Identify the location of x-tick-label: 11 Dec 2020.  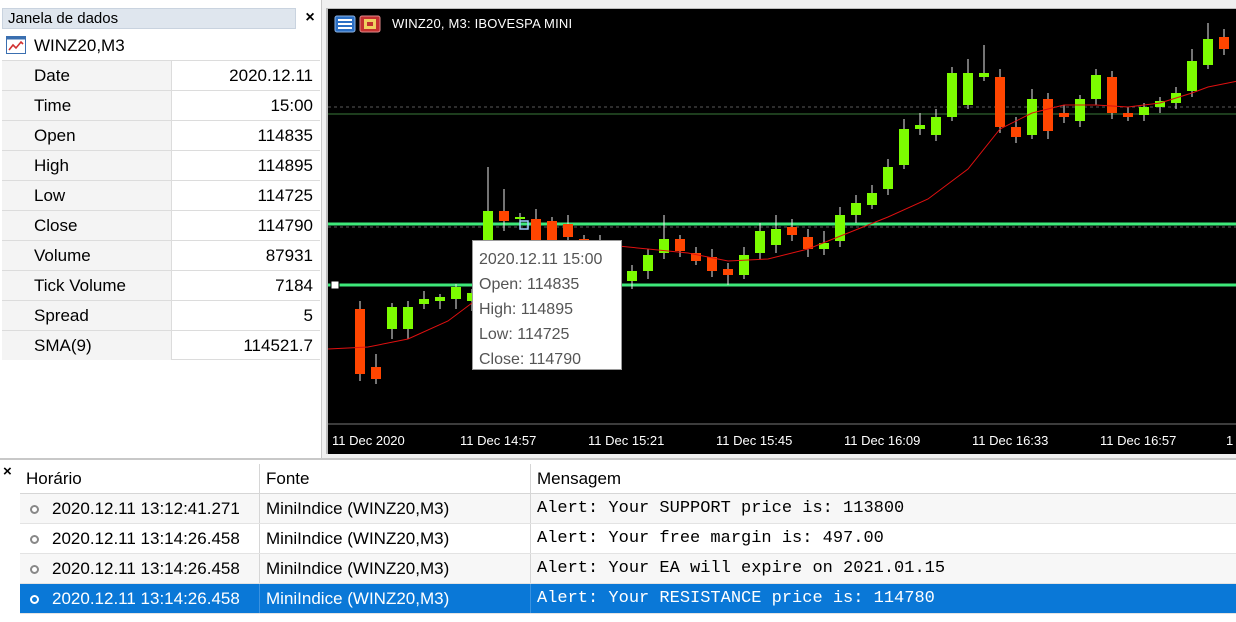
(368, 440).